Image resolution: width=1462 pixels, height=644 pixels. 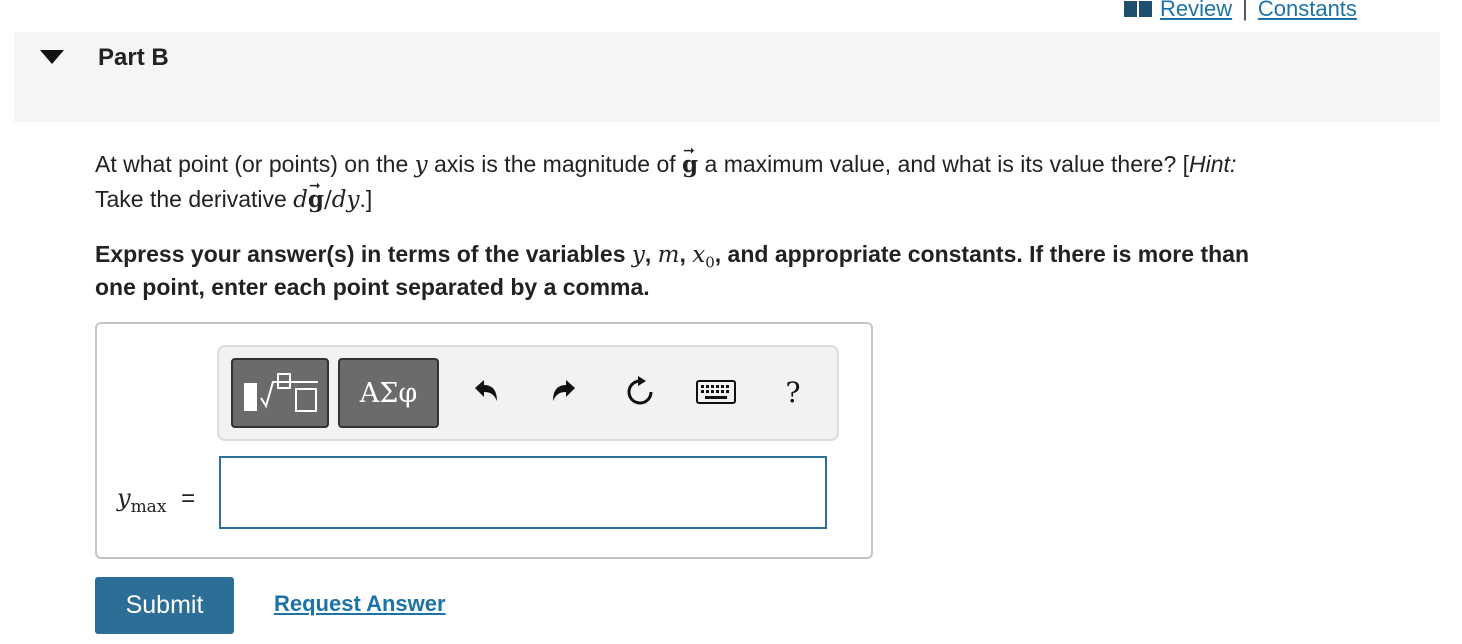 I want to click on reset-icon, so click(x=640, y=392).